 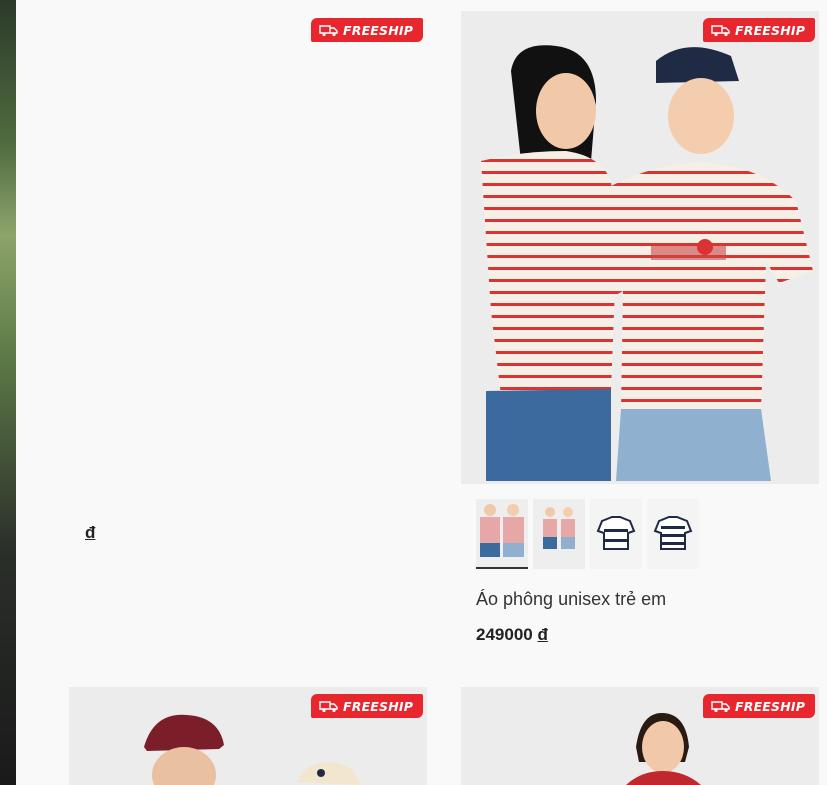 I want to click on product-price: đ, so click(x=90, y=533).